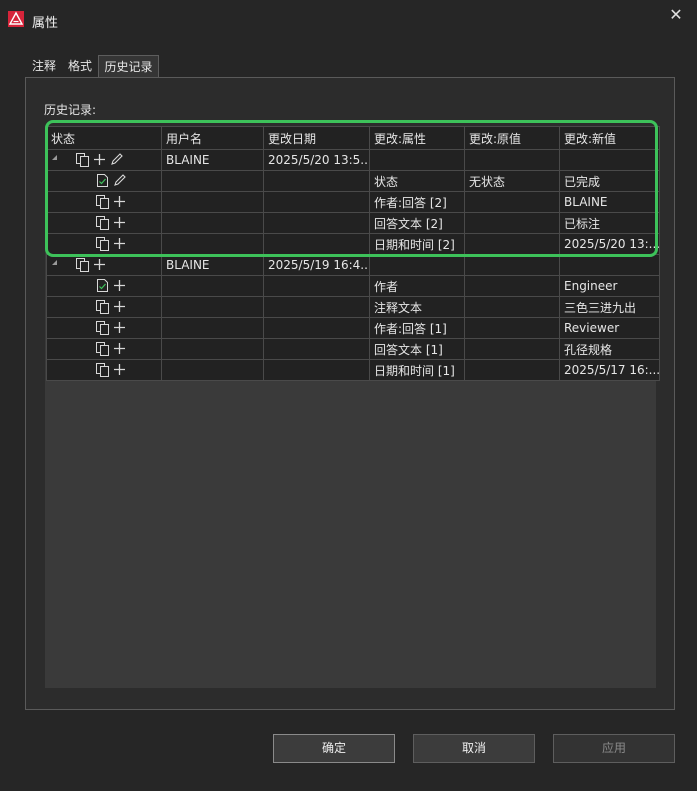  What do you see at coordinates (609, 138) in the screenshot?
I see `column-header-new-value: 更改:新值` at bounding box center [609, 138].